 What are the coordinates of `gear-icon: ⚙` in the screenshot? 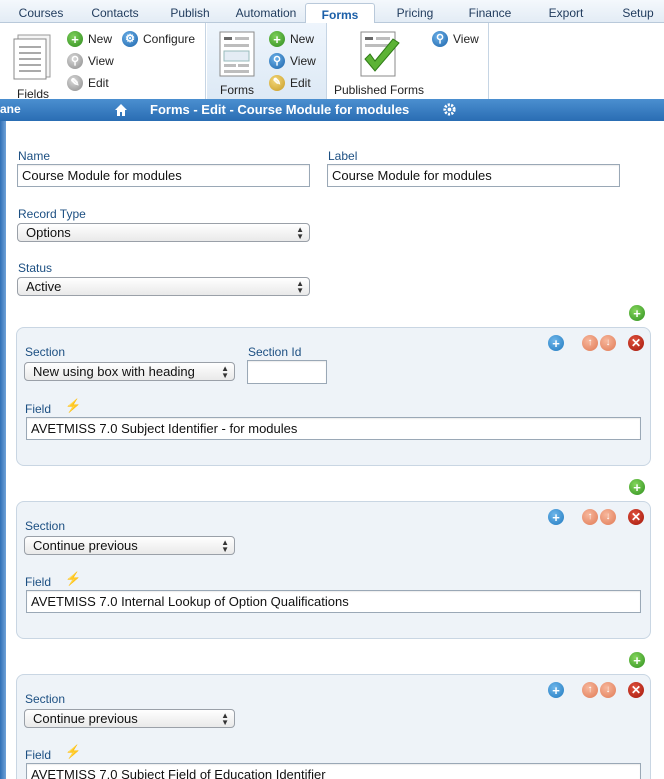 It's located at (130, 39).